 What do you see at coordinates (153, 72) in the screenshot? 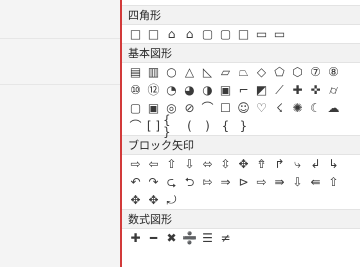
I see `shape-icon: ▥` at bounding box center [153, 72].